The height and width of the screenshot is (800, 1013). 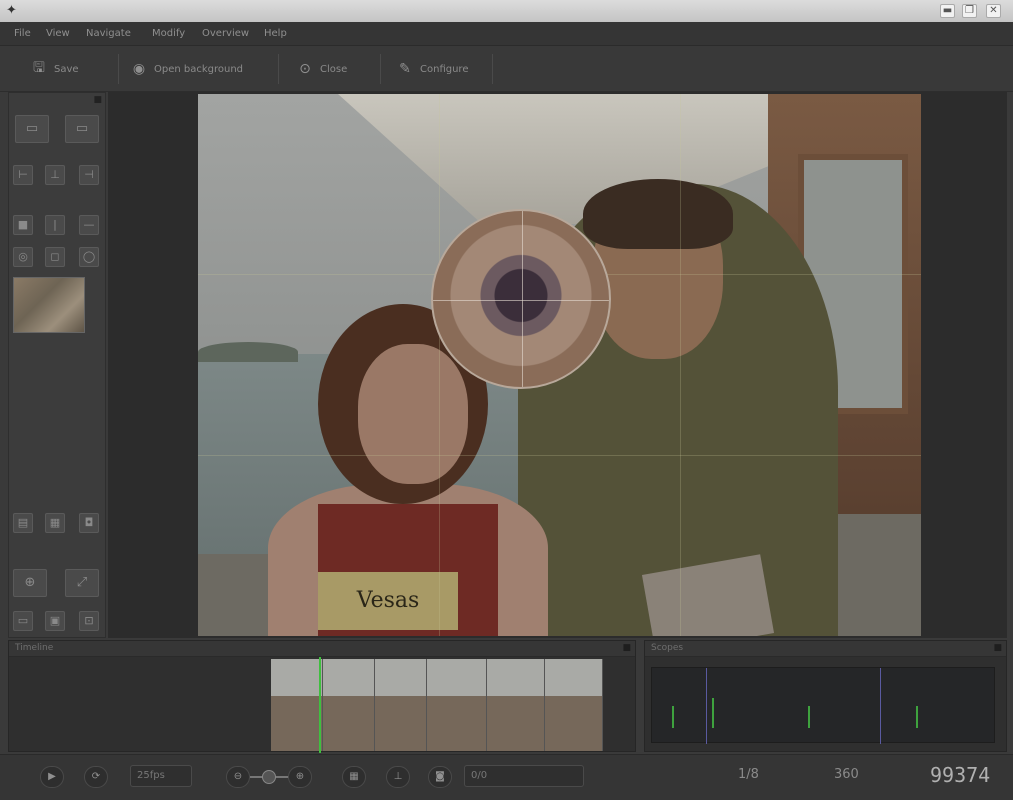 What do you see at coordinates (320, 705) in the screenshot?
I see `playhead` at bounding box center [320, 705].